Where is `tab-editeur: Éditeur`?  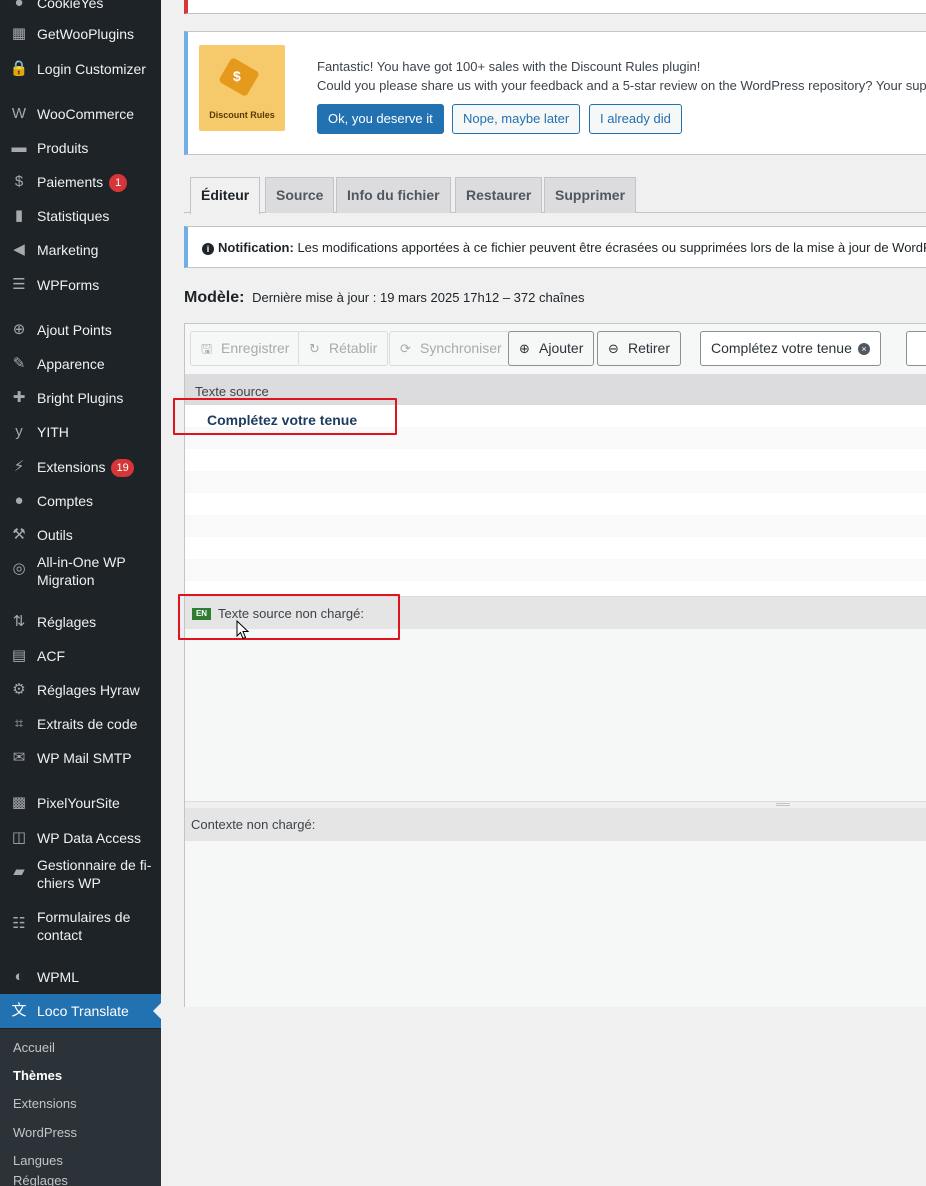 tab-editeur: Éditeur is located at coordinates (225, 195).